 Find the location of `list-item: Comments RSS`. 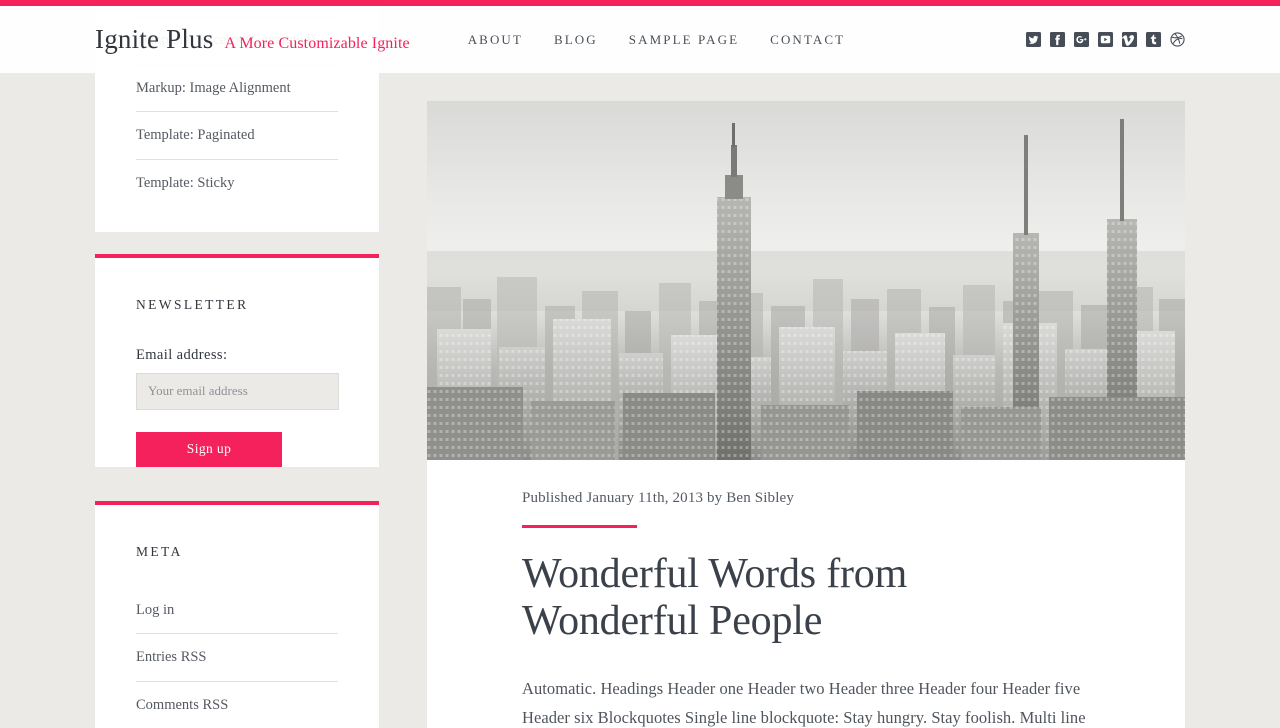

list-item: Comments RSS is located at coordinates (237, 705).